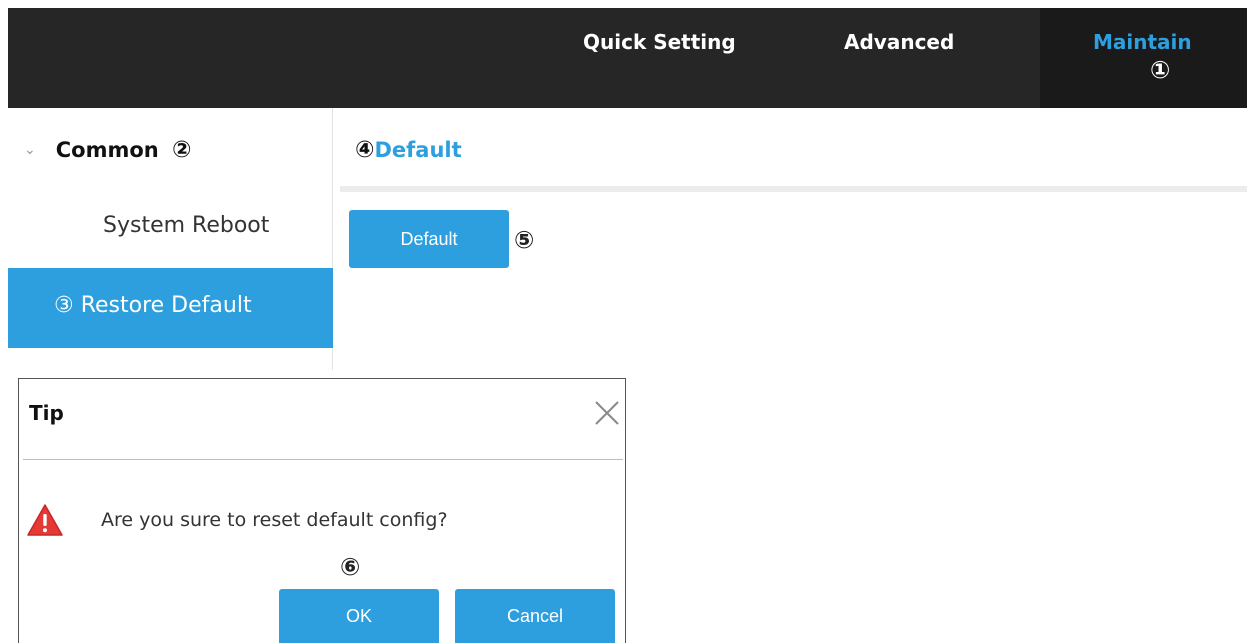 The width and height of the screenshot is (1247, 643). I want to click on page-title: ④Default, so click(408, 150).